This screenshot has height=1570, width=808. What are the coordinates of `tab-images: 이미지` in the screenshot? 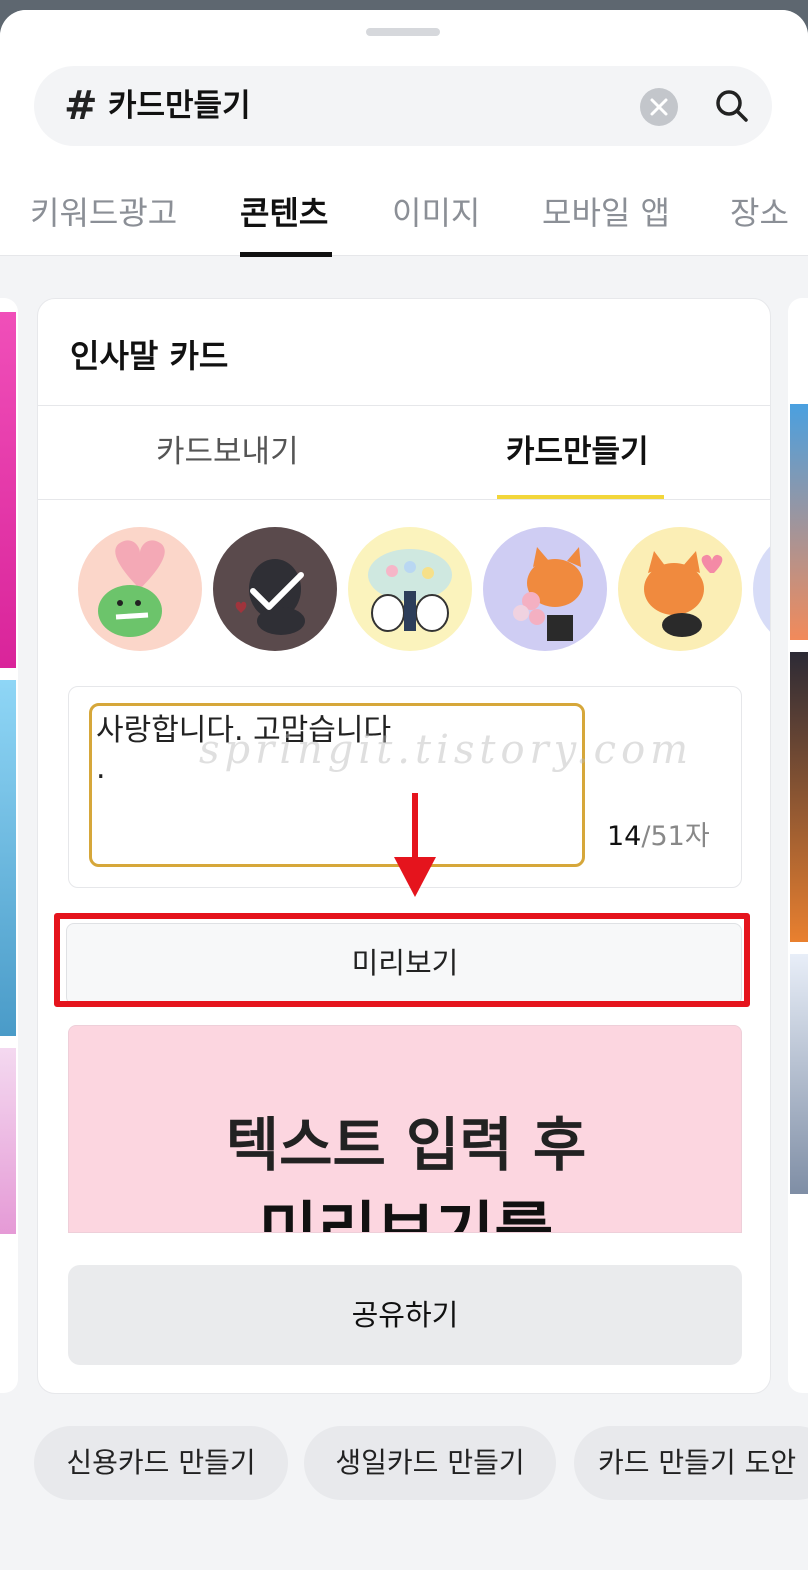 It's located at (436, 213).